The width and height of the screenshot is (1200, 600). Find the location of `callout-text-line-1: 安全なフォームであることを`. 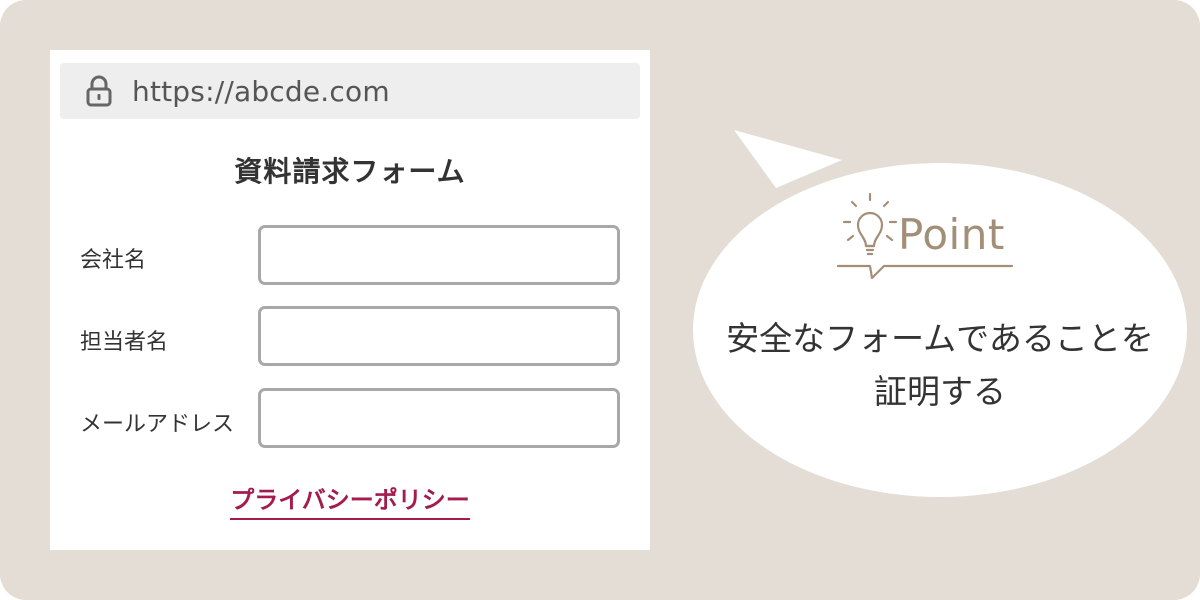

callout-text-line-1: 安全なフォームであることを is located at coordinates (940, 338).